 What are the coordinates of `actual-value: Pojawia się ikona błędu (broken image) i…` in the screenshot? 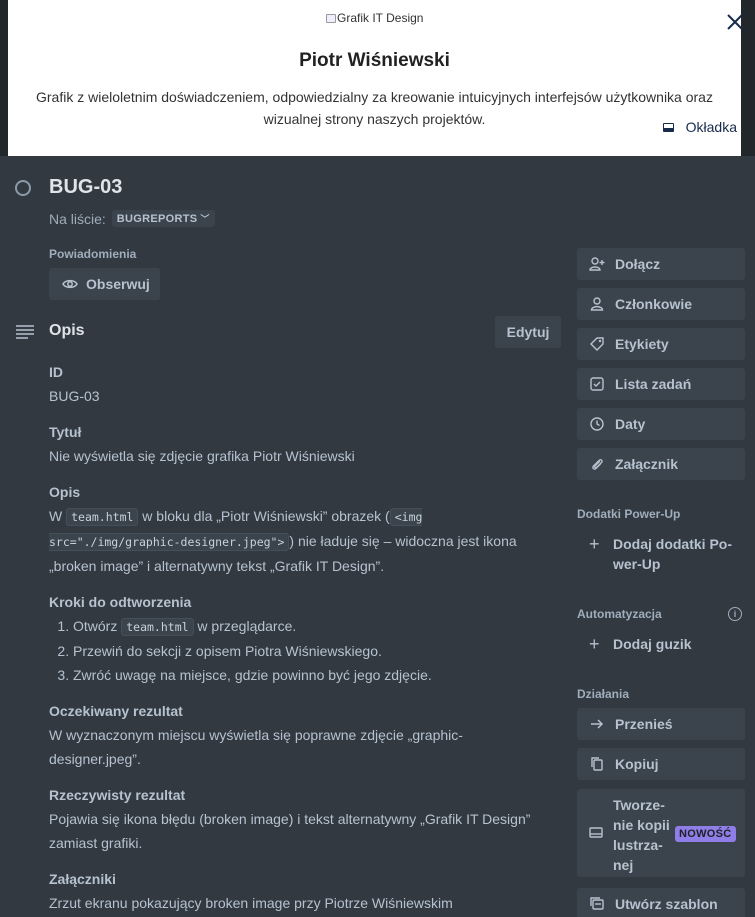 It's located at (290, 831).